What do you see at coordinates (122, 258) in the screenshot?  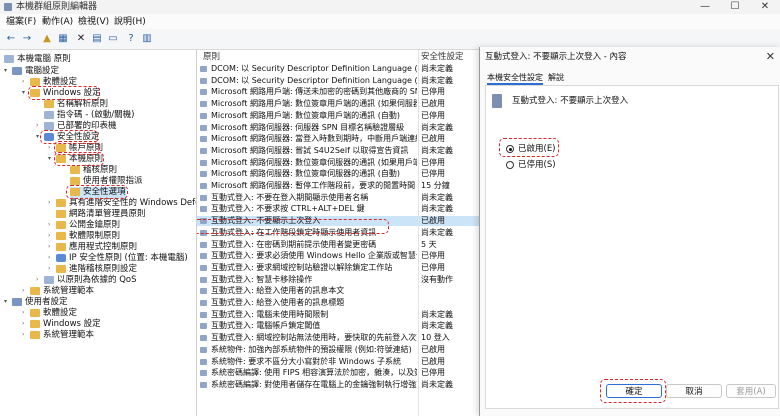 I see `tree-item-ip-security: IP 安全性原則 (位置: 本機電腦)` at bounding box center [122, 258].